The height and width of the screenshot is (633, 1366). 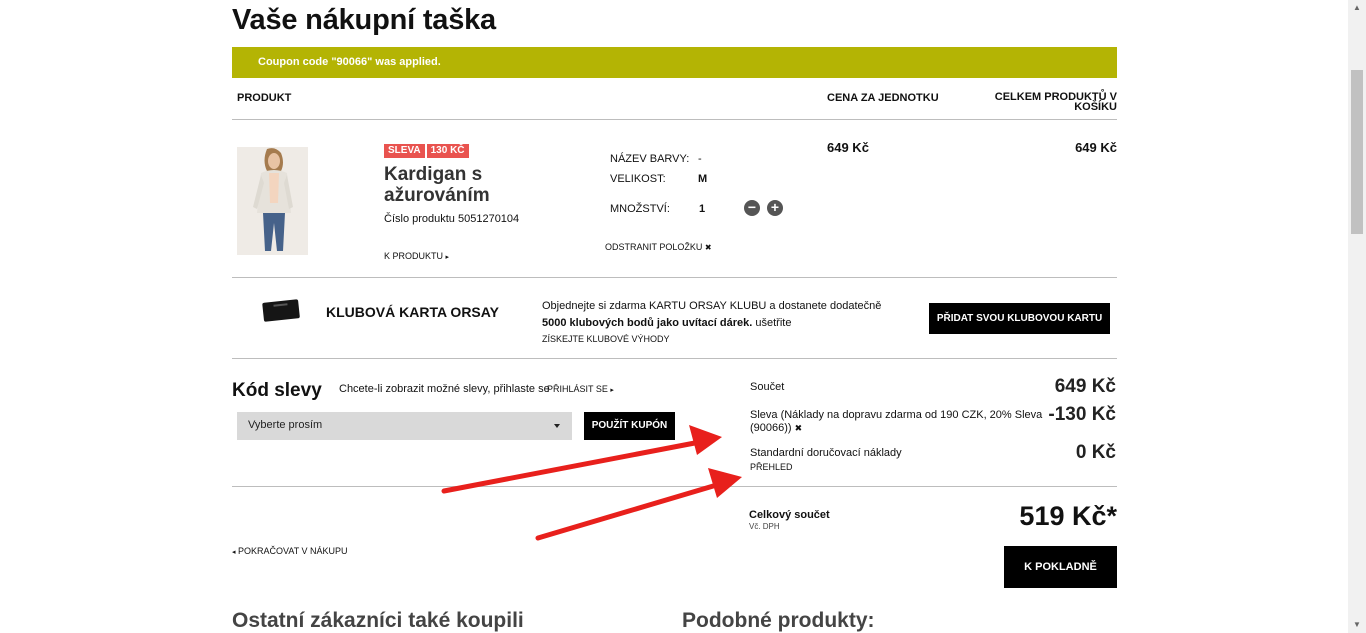 I want to click on scroll-up-icon: ▲, so click(x=1357, y=7).